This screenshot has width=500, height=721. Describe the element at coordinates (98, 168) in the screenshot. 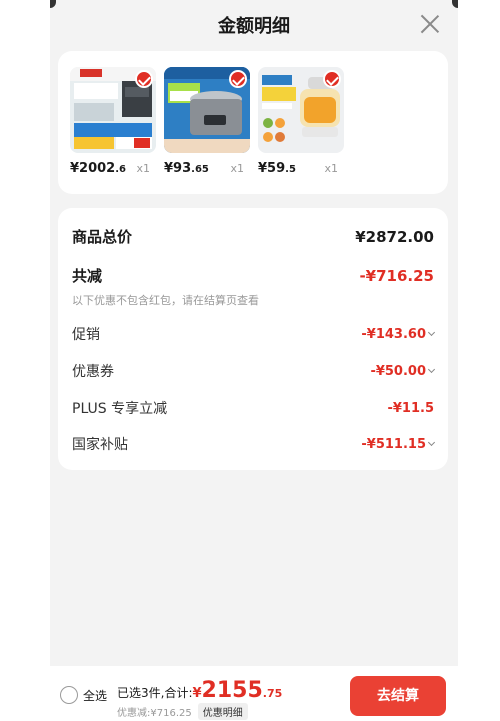

I see `product-price: ¥2002.6` at that location.